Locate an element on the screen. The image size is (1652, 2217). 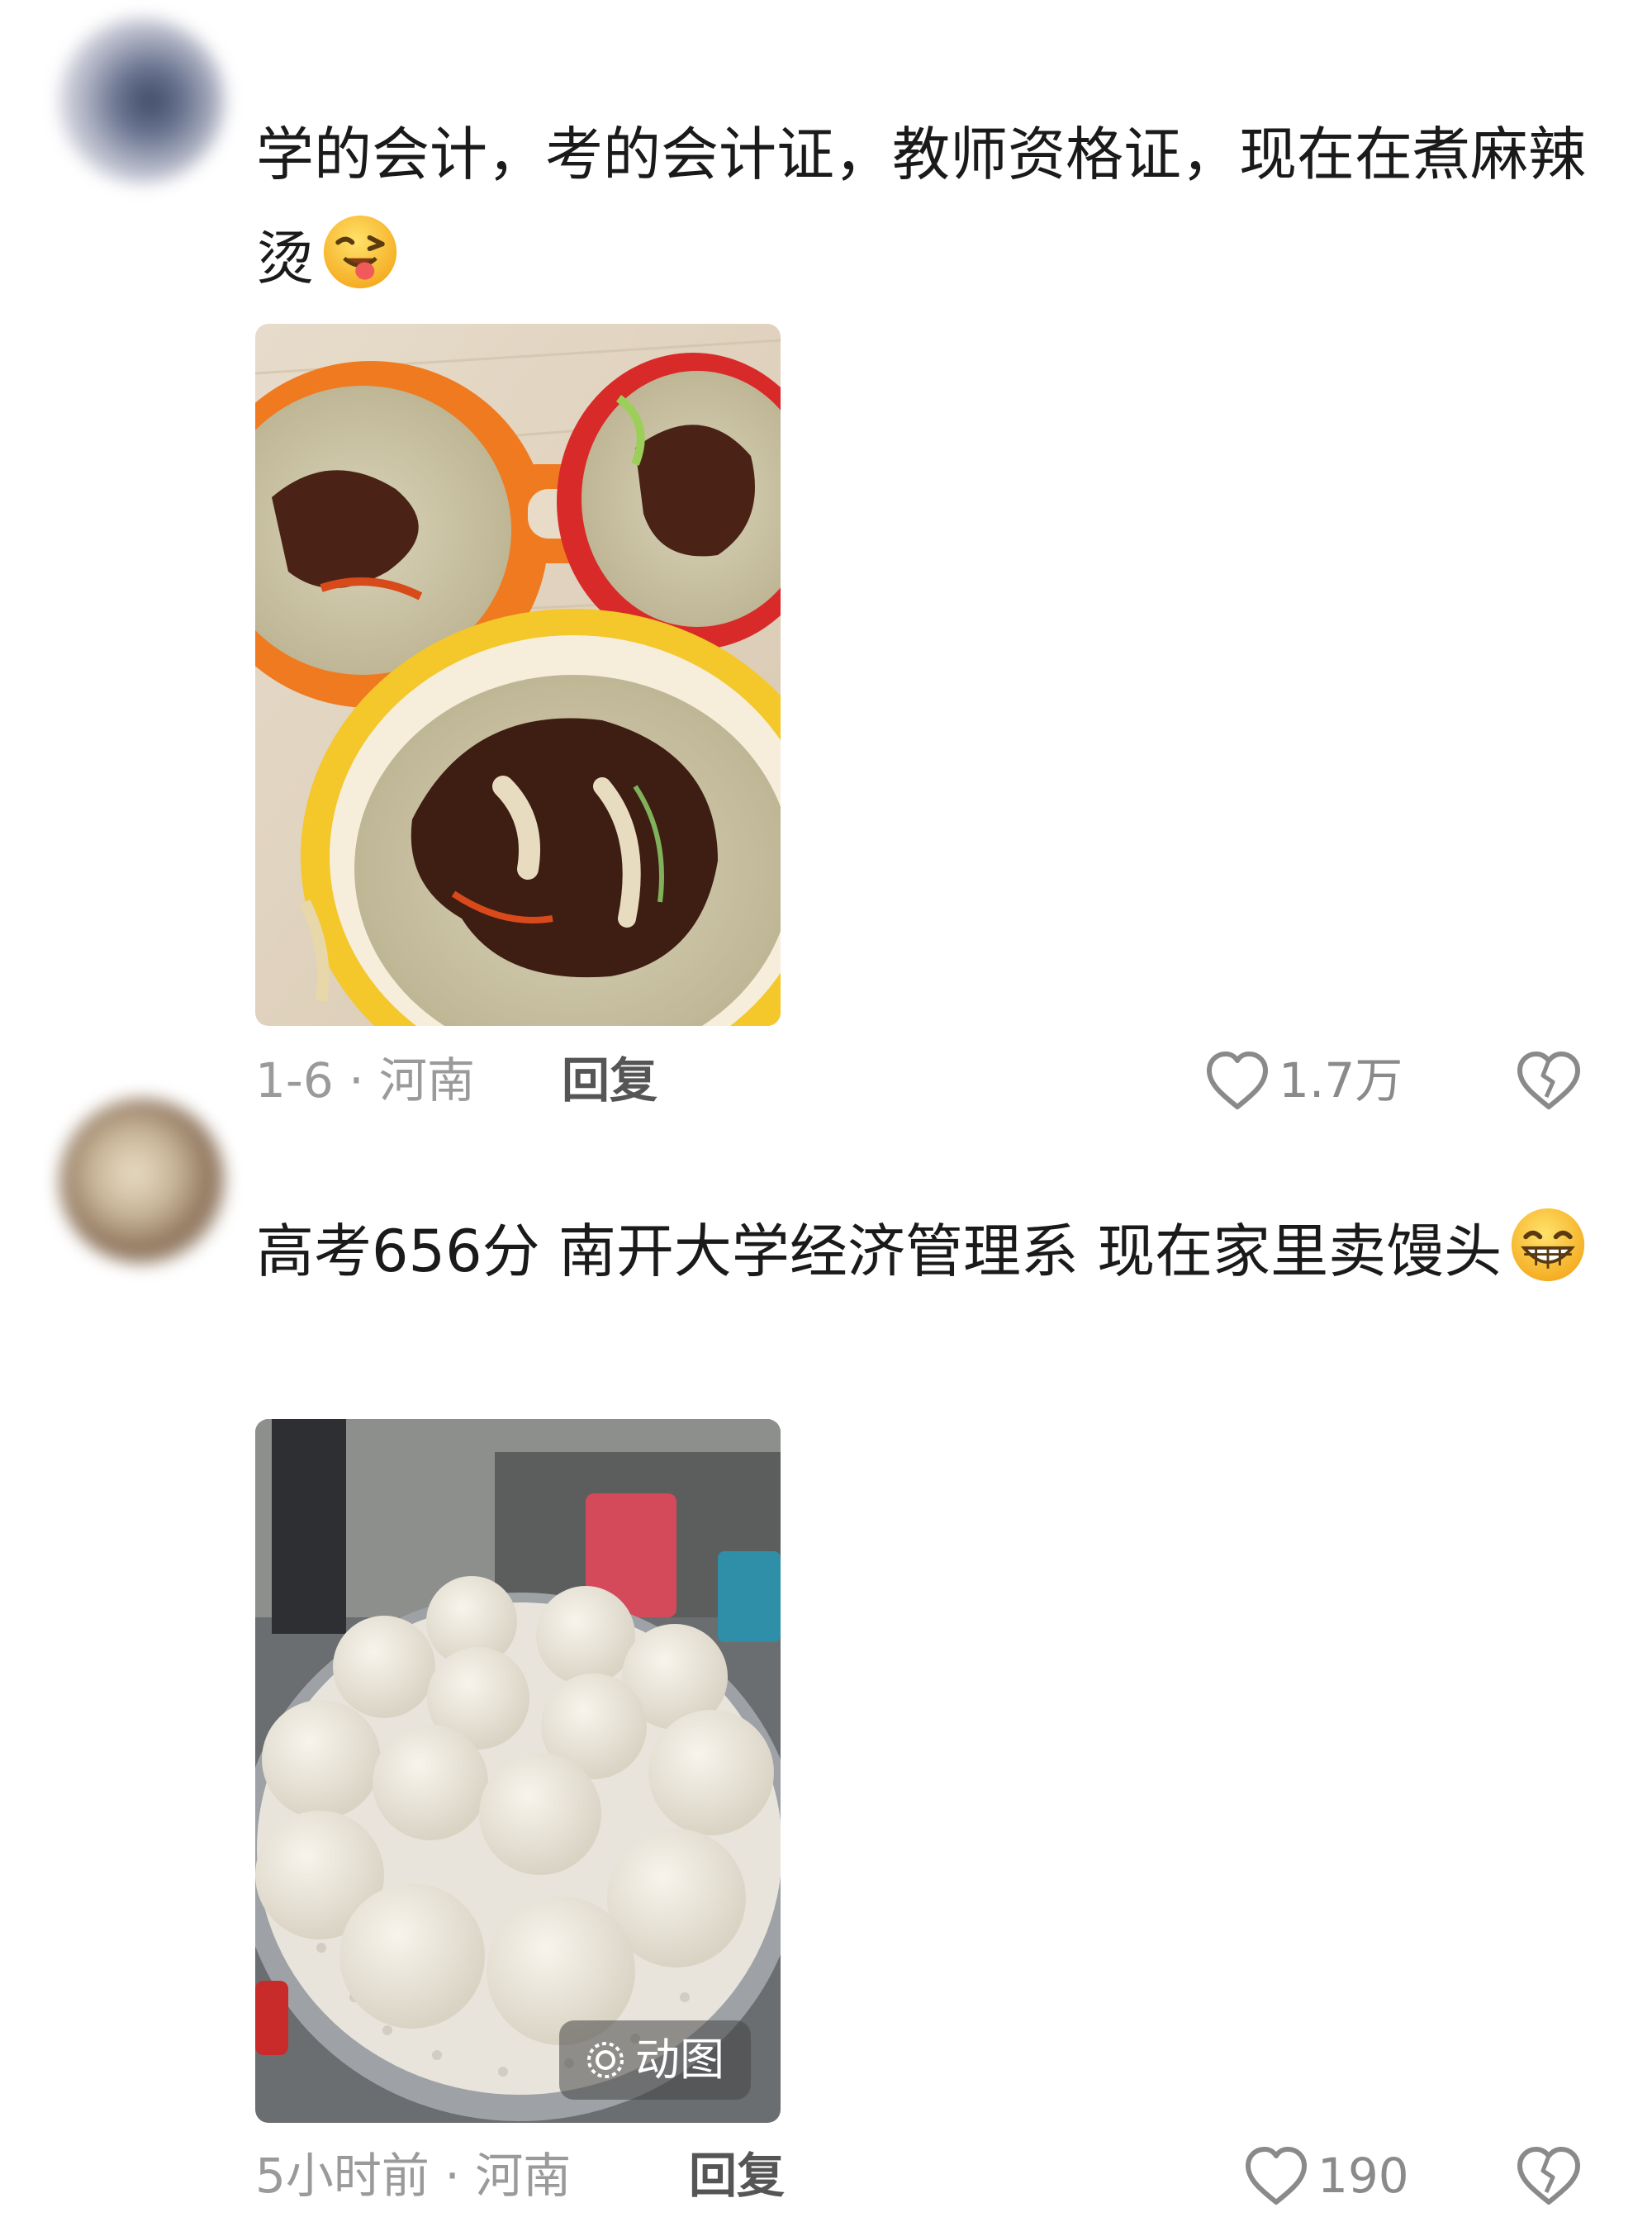
comment-text: 高考656分 南开大学经济管理系 现在家里卖馒头 is located at coordinates (933, 1251).